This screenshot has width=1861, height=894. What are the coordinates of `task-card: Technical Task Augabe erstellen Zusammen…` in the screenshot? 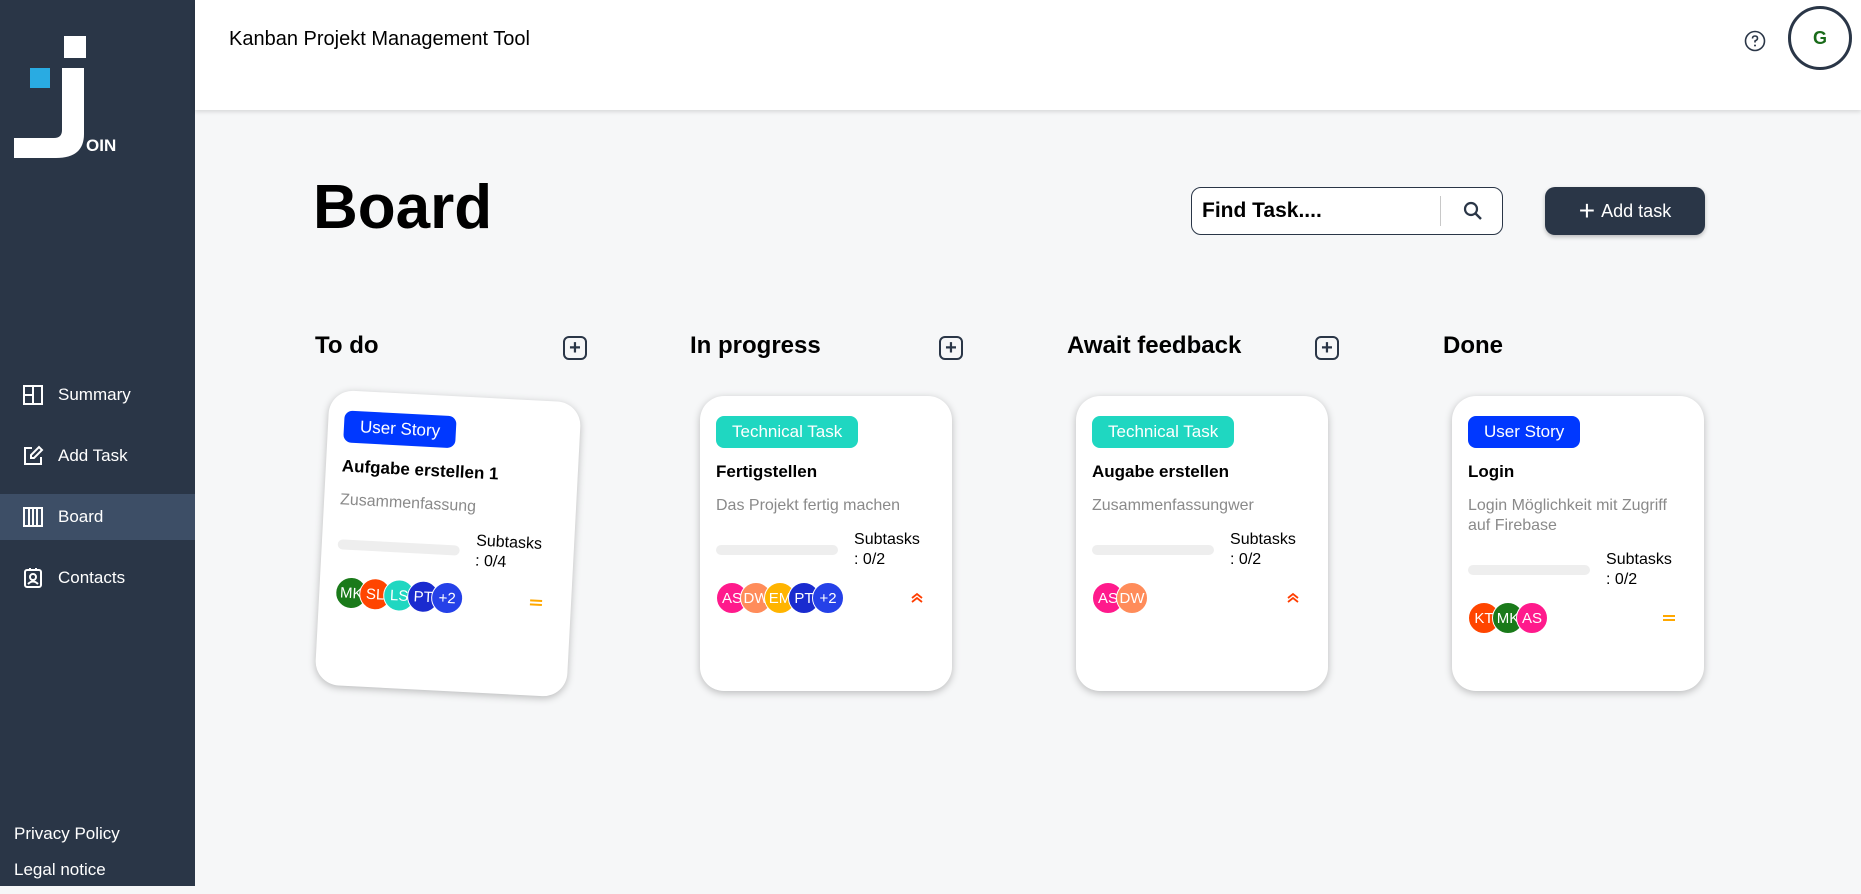 It's located at (1202, 543).